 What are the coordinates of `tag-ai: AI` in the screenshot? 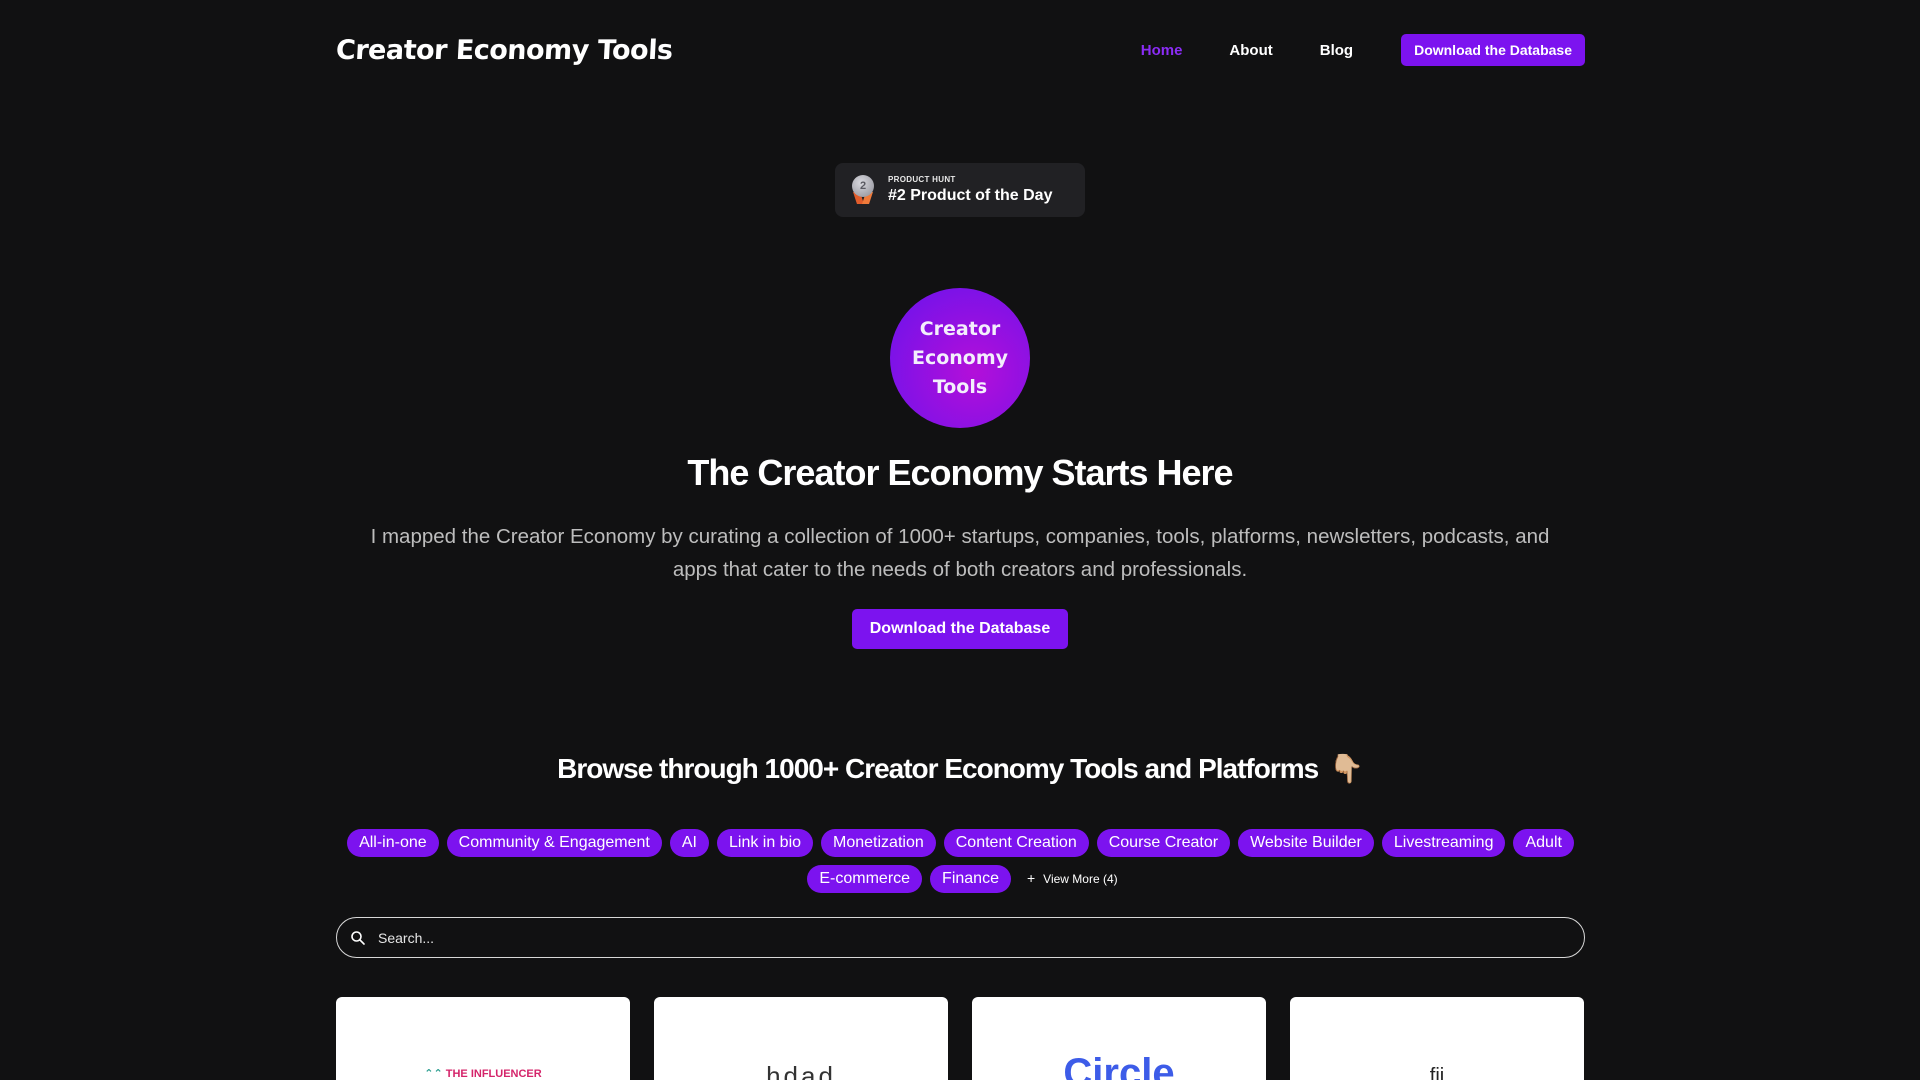 It's located at (689, 843).